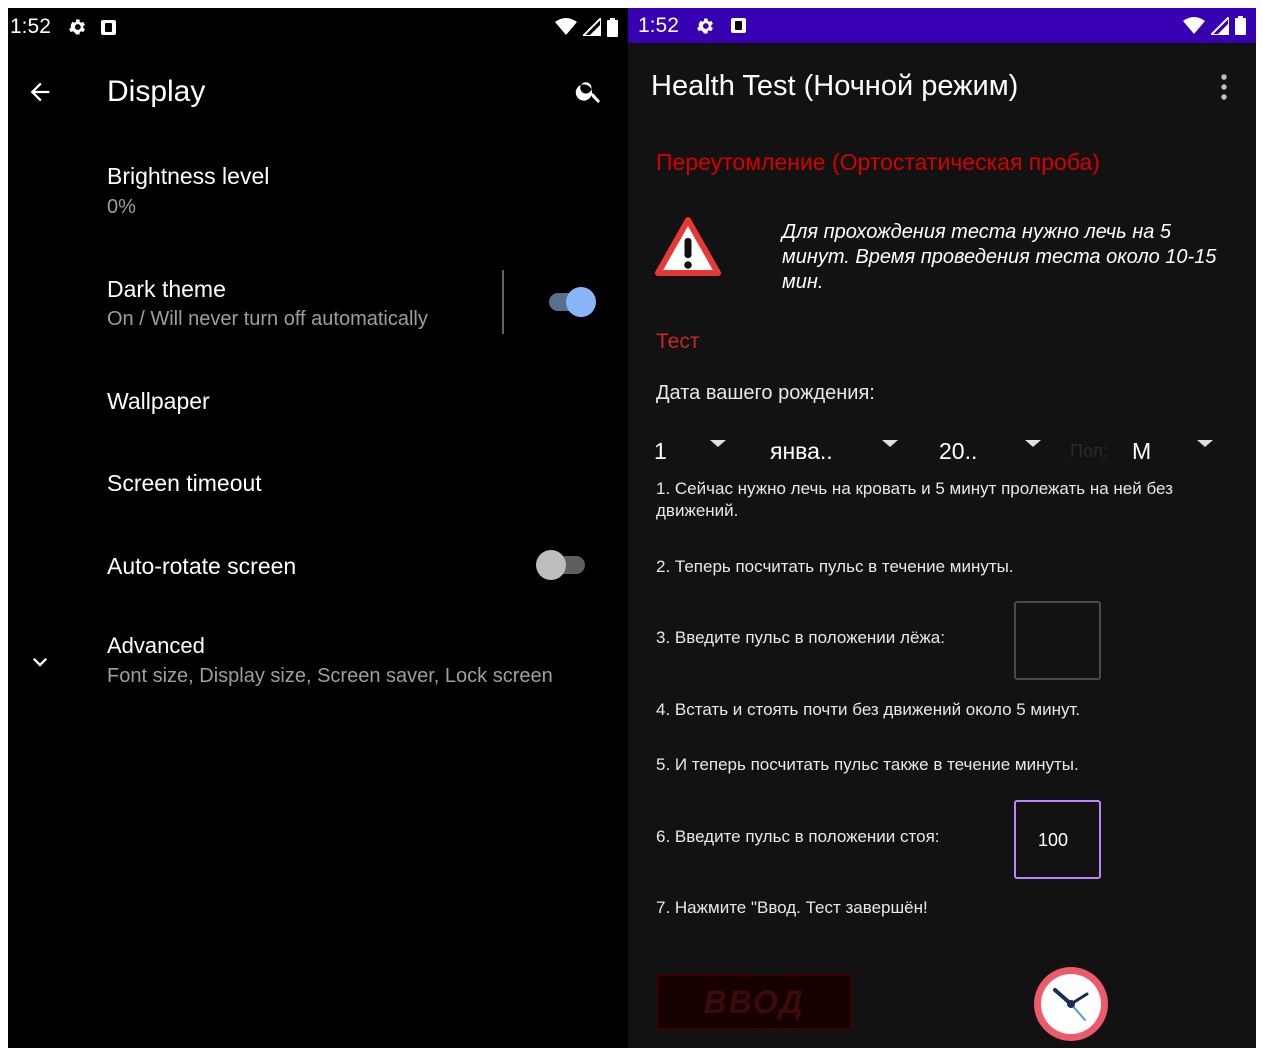 This screenshot has height=1048, width=1262. What do you see at coordinates (1053, 840) in the screenshot?
I see `pulse-standing-value: 100` at bounding box center [1053, 840].